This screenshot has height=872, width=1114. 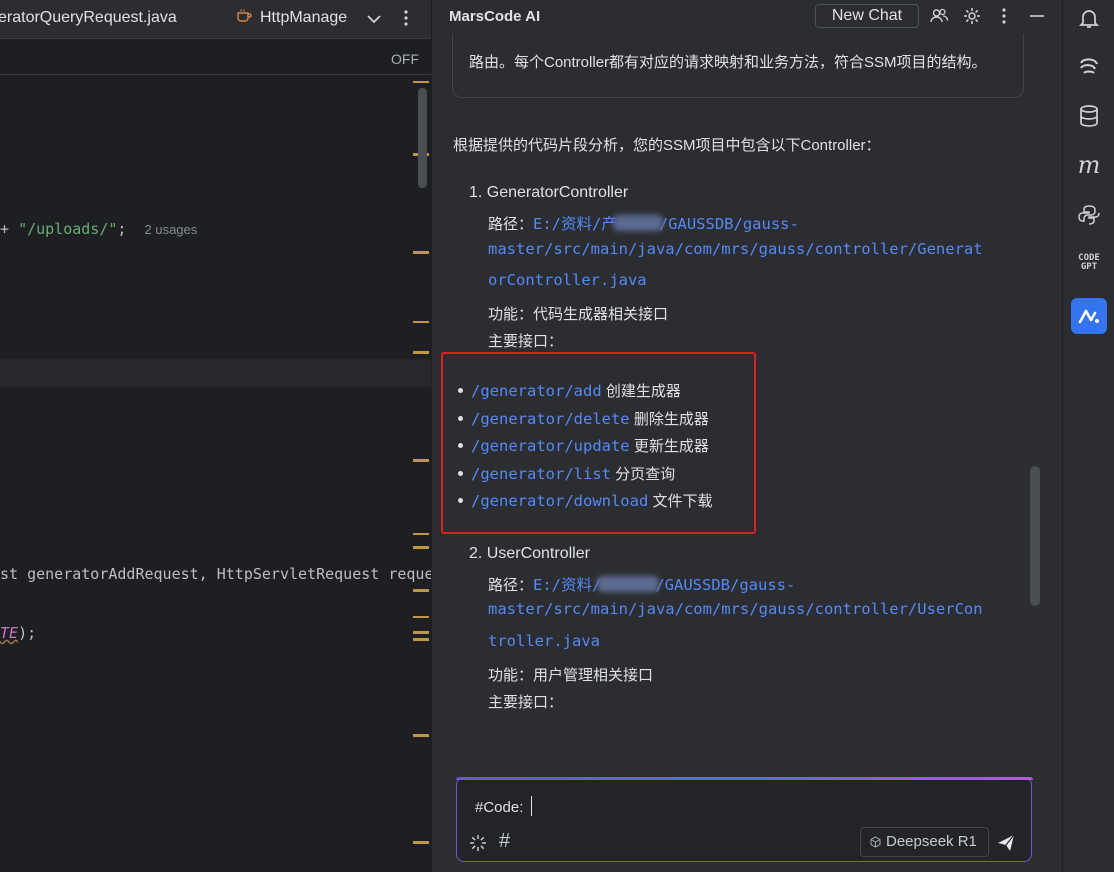 I want to click on model-selector: Deepseek R1, so click(x=924, y=842).